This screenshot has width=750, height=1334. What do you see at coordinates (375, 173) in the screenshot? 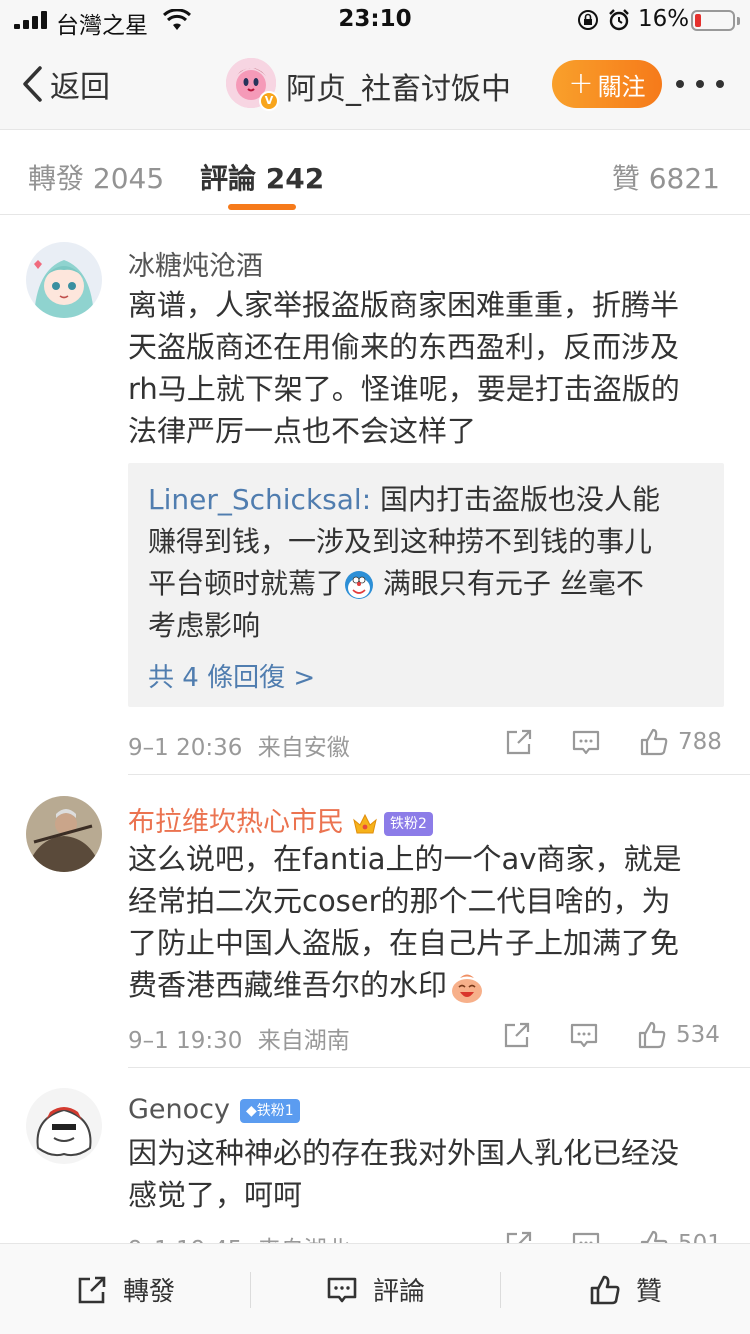
I see `tab-bar: 轉發 2045 評論 242 贊 6821` at bounding box center [375, 173].